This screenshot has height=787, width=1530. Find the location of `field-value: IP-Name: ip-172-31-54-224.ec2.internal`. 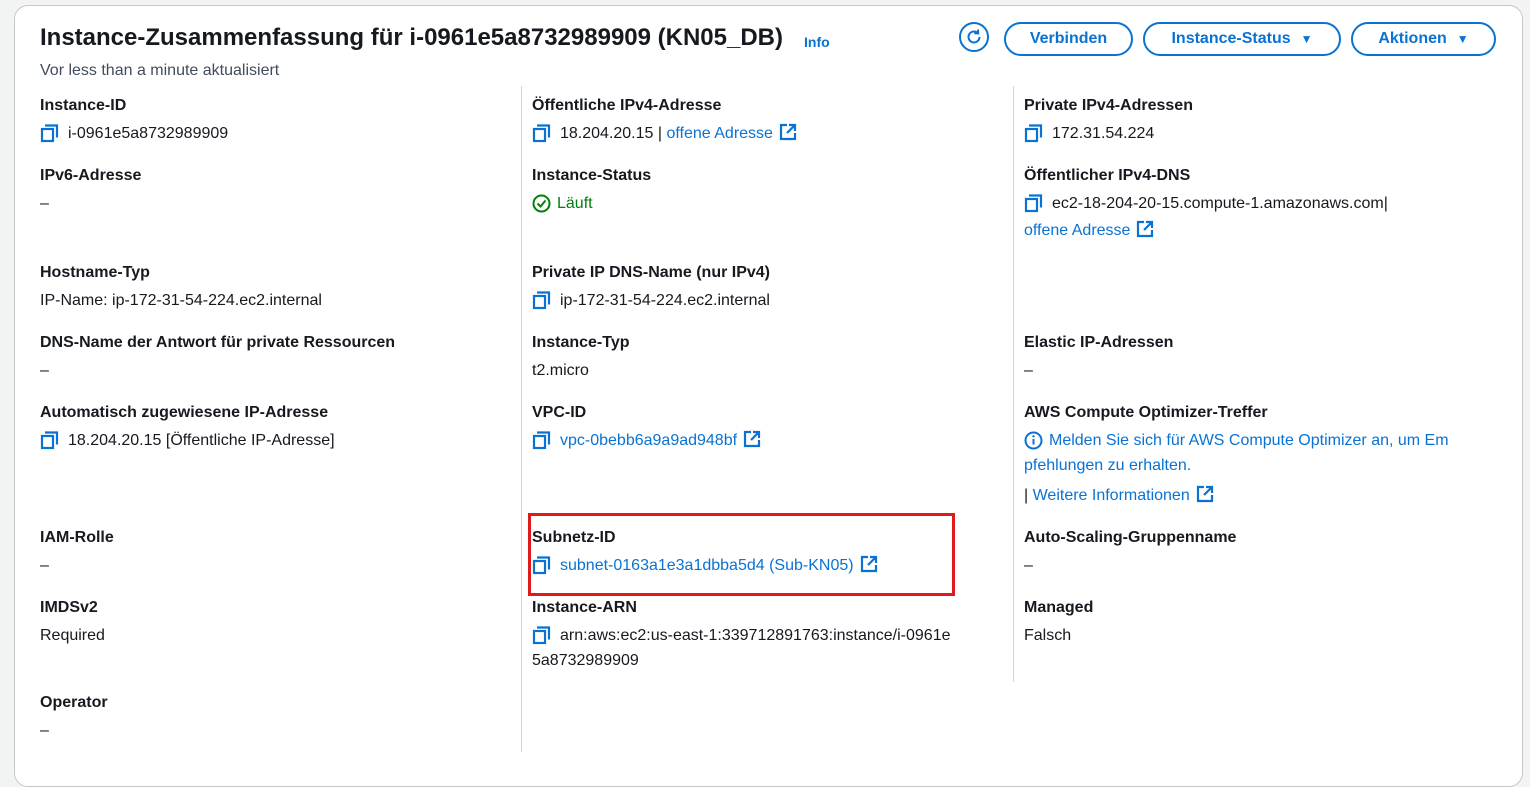

field-value: IP-Name: ip-172-31-54-224.ec2.internal is located at coordinates (181, 300).